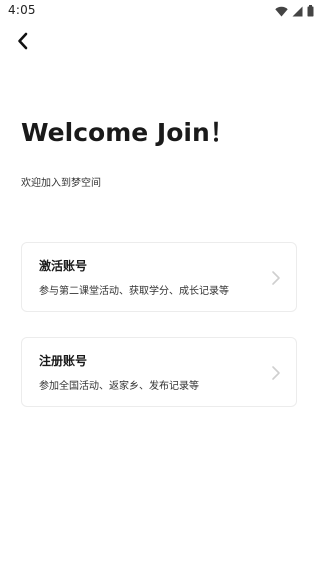 The height and width of the screenshot is (568, 320). I want to click on back-button, so click(23, 43).